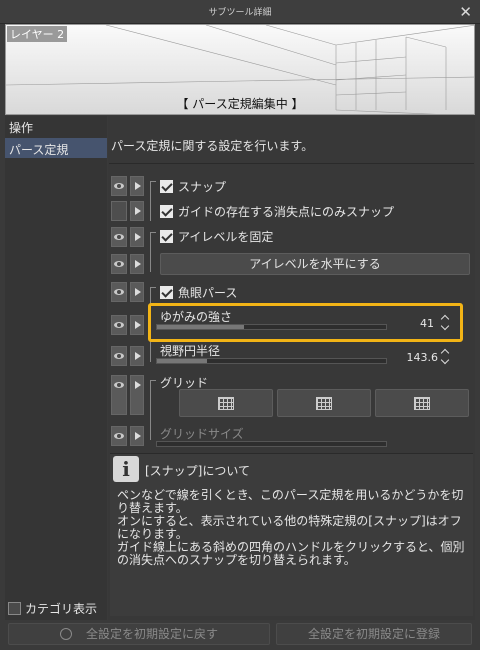  I want to click on view-radius-value: 143.6, so click(417, 357).